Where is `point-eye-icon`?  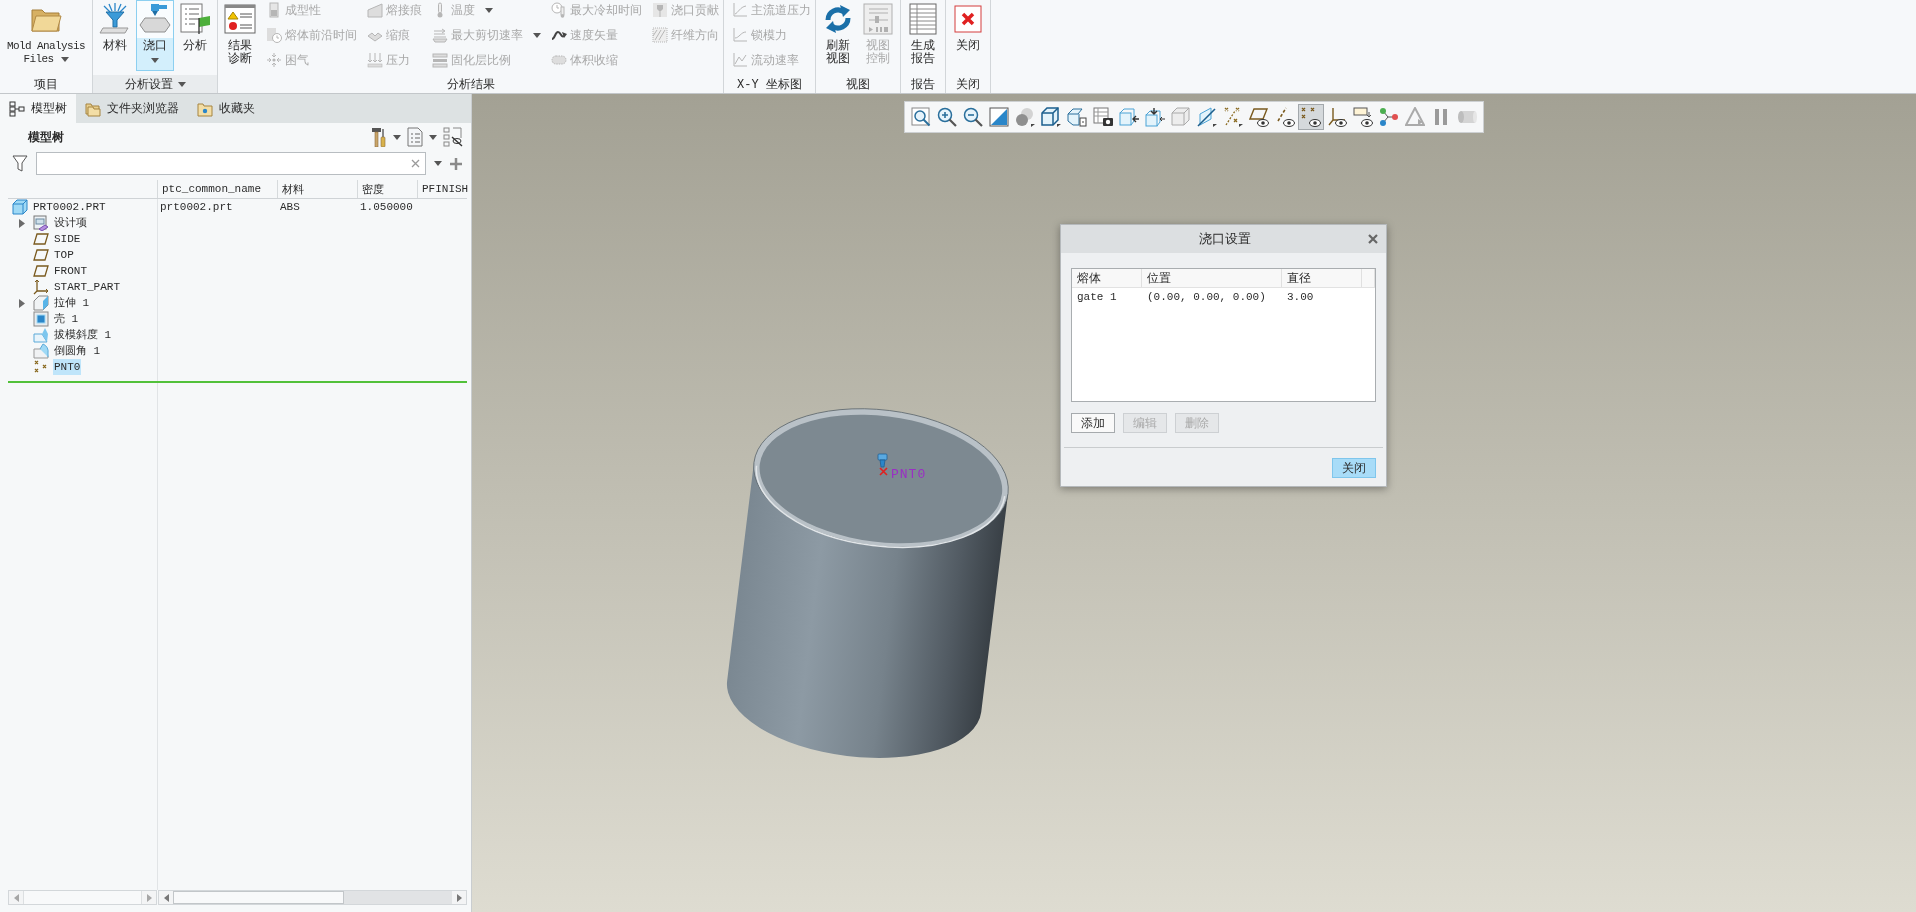
point-eye-icon is located at coordinates (1311, 117).